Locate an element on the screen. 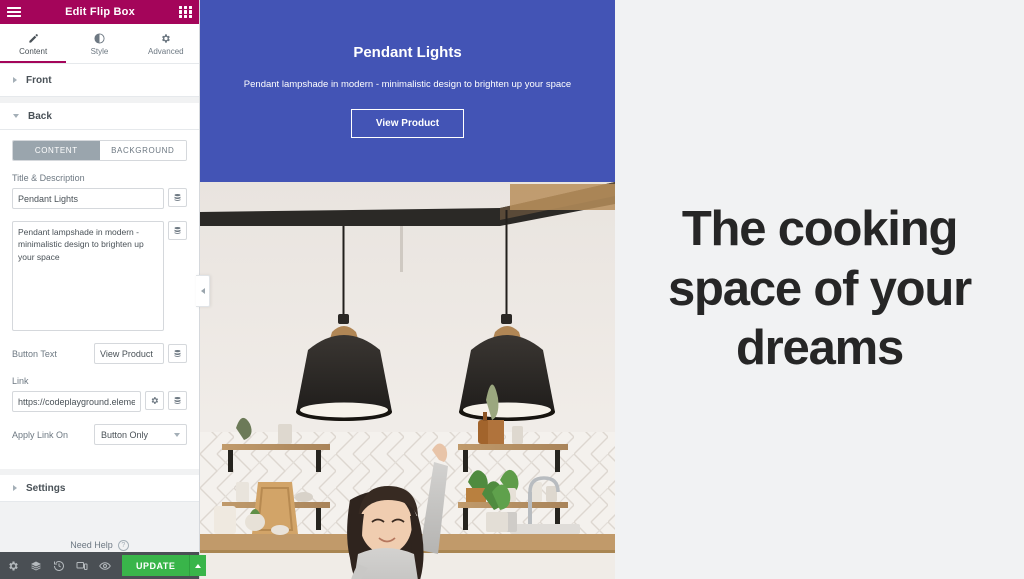 The image size is (1024, 579). tab-advanced: Advanced is located at coordinates (166, 43).